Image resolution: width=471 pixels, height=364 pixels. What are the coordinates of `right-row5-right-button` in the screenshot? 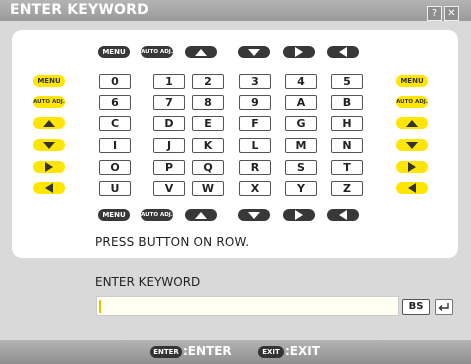 It's located at (412, 167).